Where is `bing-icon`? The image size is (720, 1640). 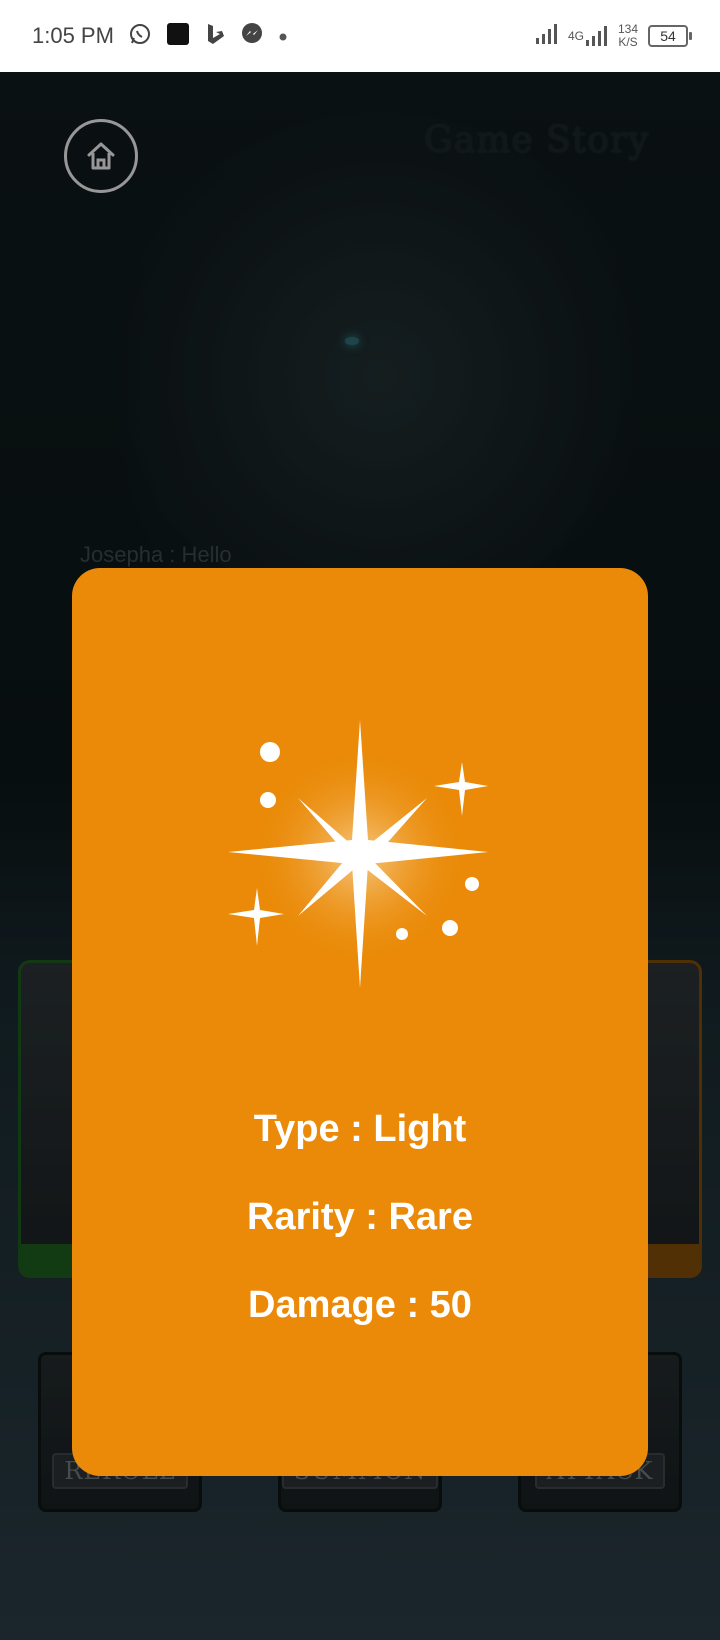
bing-icon is located at coordinates (215, 36).